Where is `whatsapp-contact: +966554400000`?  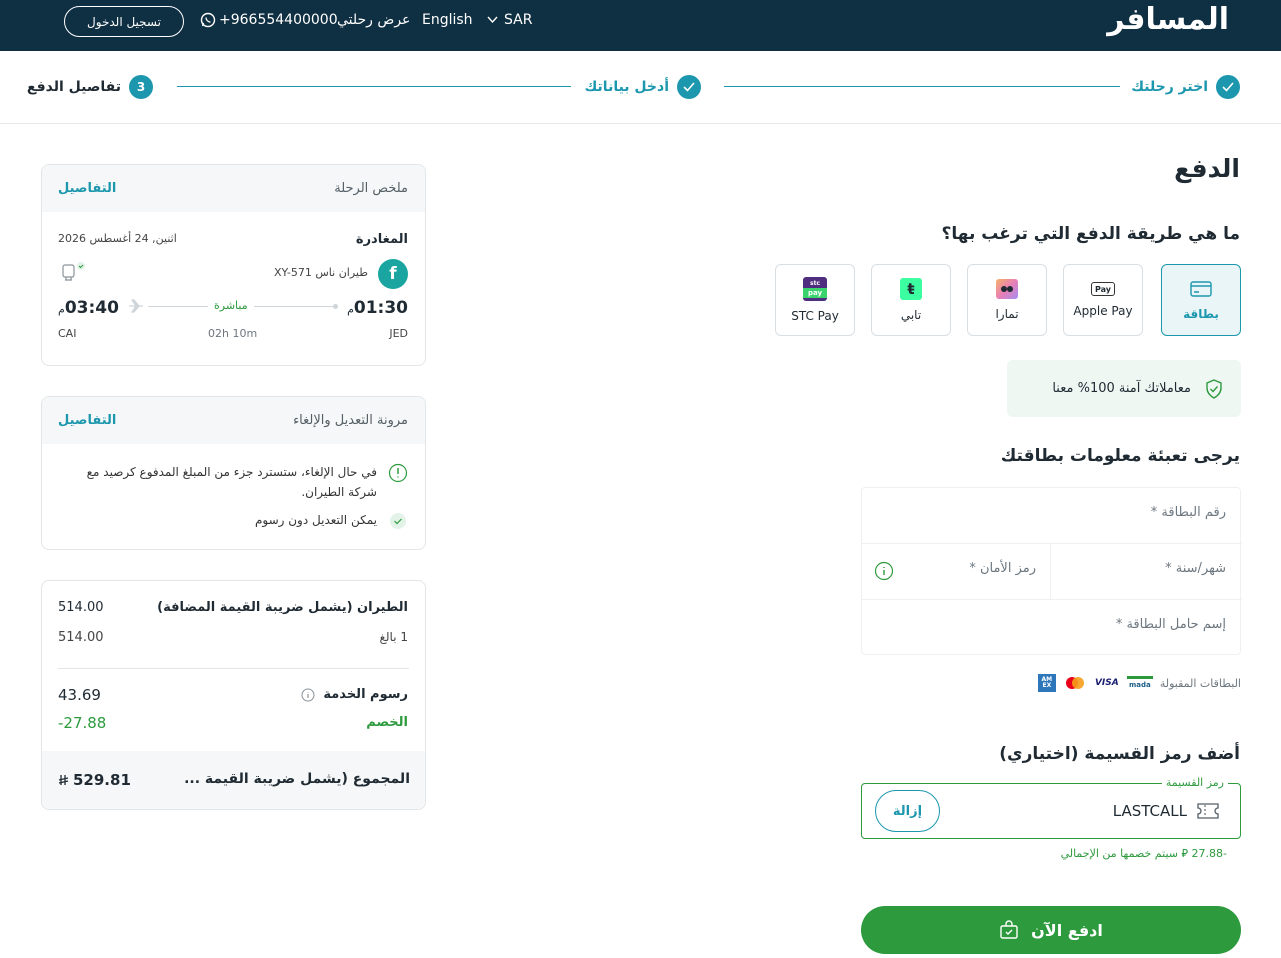
whatsapp-contact: +966554400000 is located at coordinates (269, 20).